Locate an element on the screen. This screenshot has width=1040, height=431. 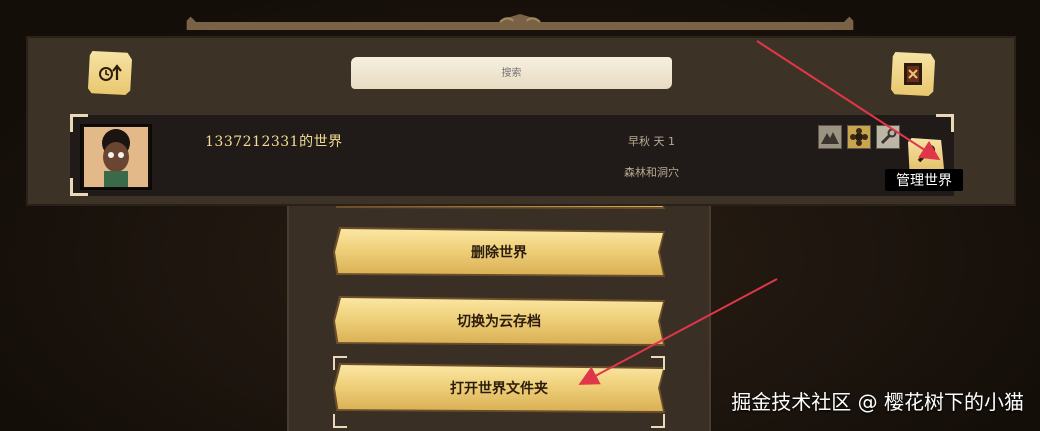
manage-world-button is located at coordinates (926, 155).